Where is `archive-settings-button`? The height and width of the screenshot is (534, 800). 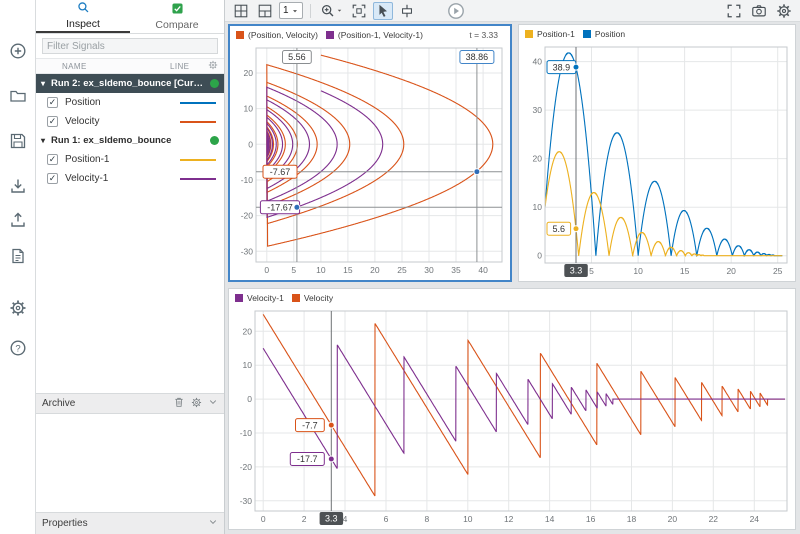
archive-settings-button is located at coordinates (196, 404).